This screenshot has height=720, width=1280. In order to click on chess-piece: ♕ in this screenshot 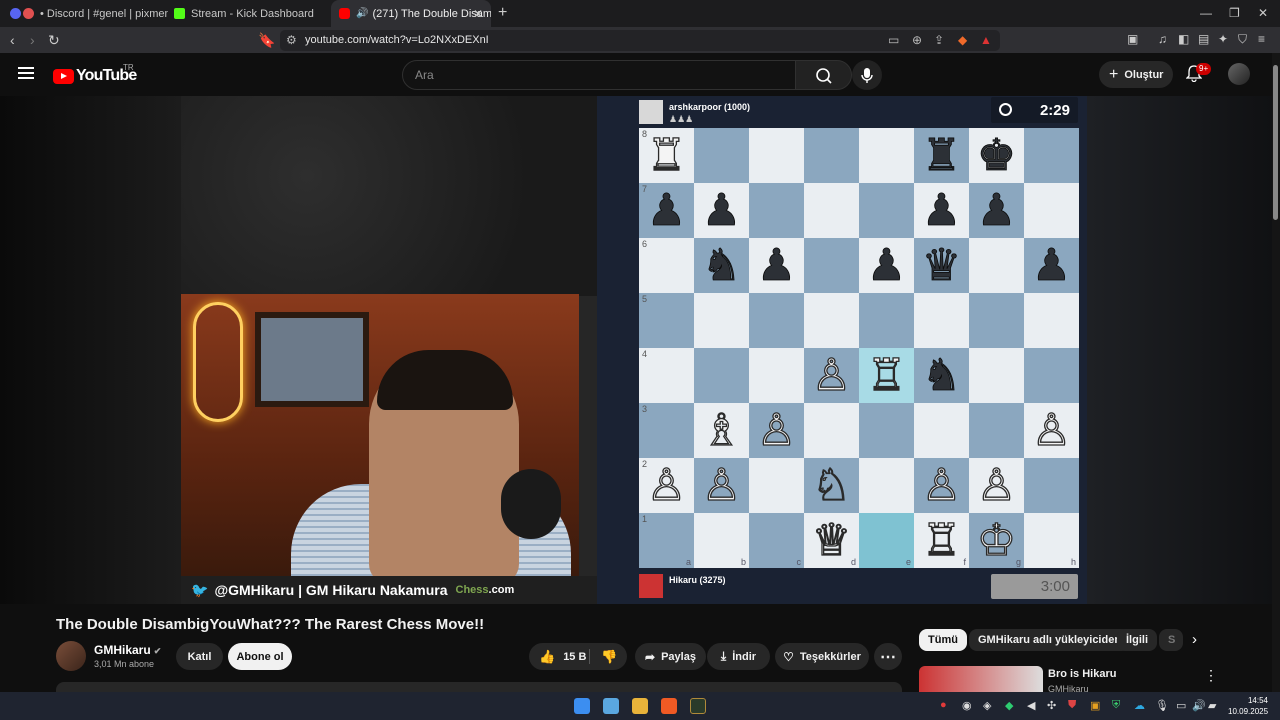, I will do `click(831, 539)`.